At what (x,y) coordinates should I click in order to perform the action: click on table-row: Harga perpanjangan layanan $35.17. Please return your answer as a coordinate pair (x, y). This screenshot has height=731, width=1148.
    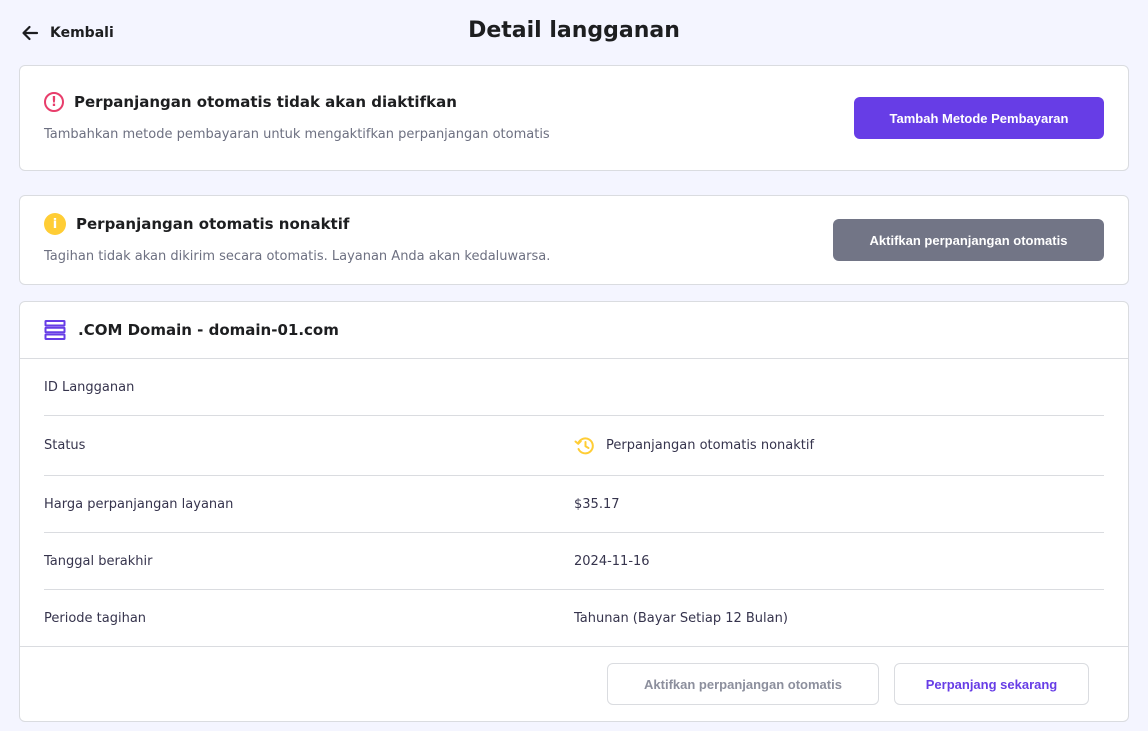
    Looking at the image, I should click on (574, 504).